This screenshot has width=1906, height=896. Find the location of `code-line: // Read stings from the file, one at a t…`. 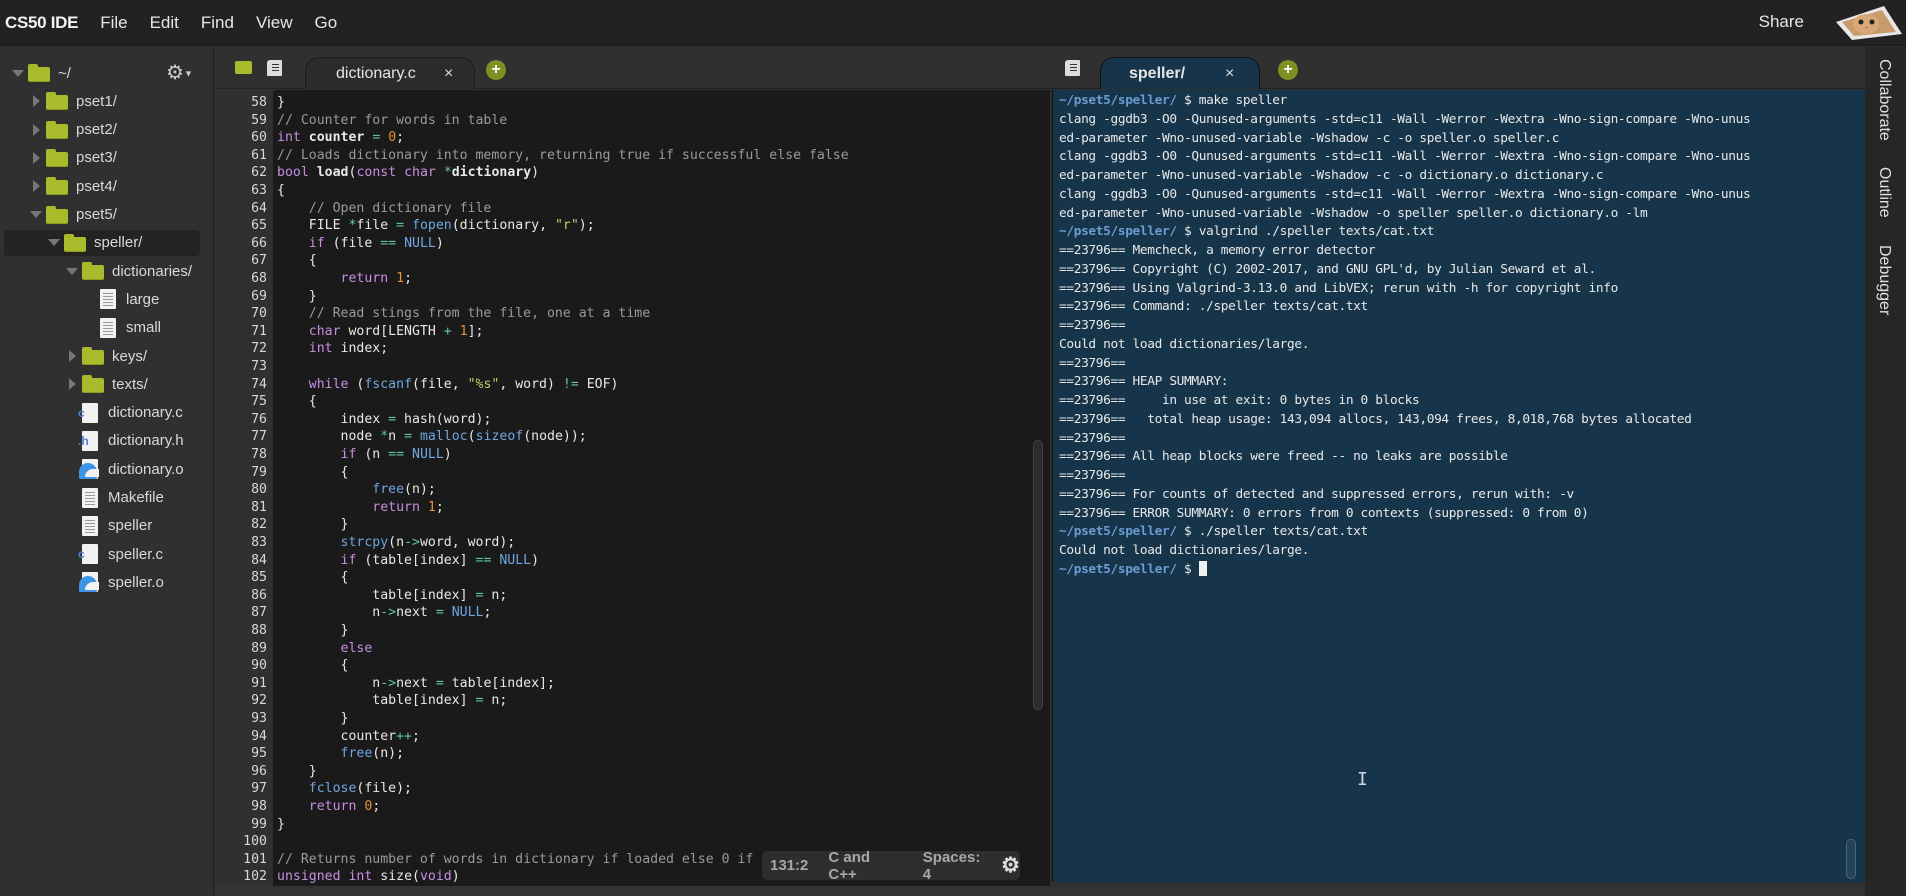

code-line: // Read stings from the file, one at a t… is located at coordinates (463, 314).